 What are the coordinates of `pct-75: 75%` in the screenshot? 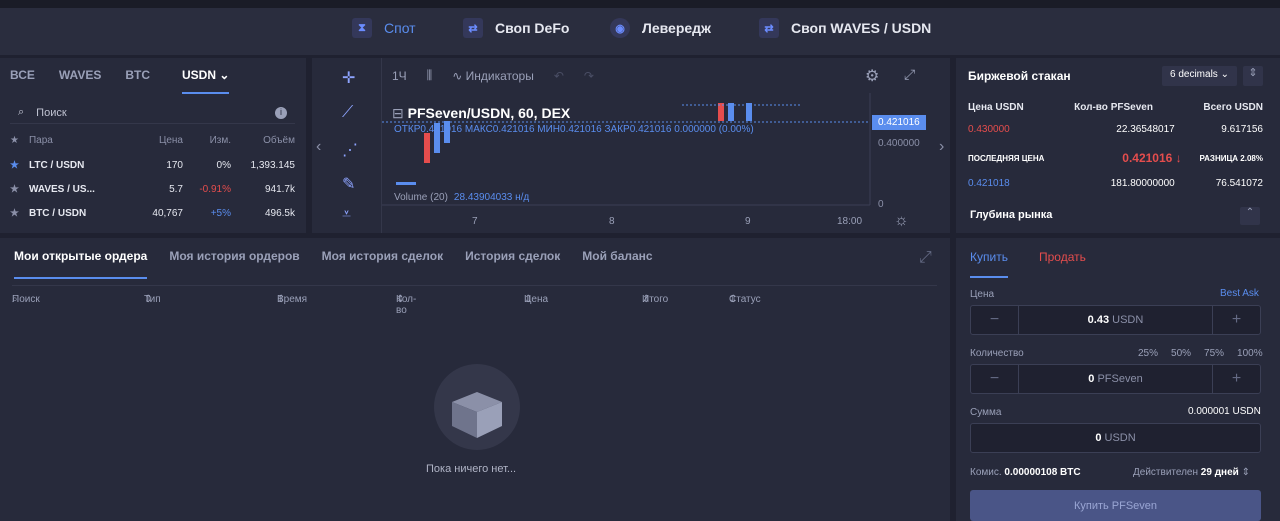 It's located at (1214, 353).